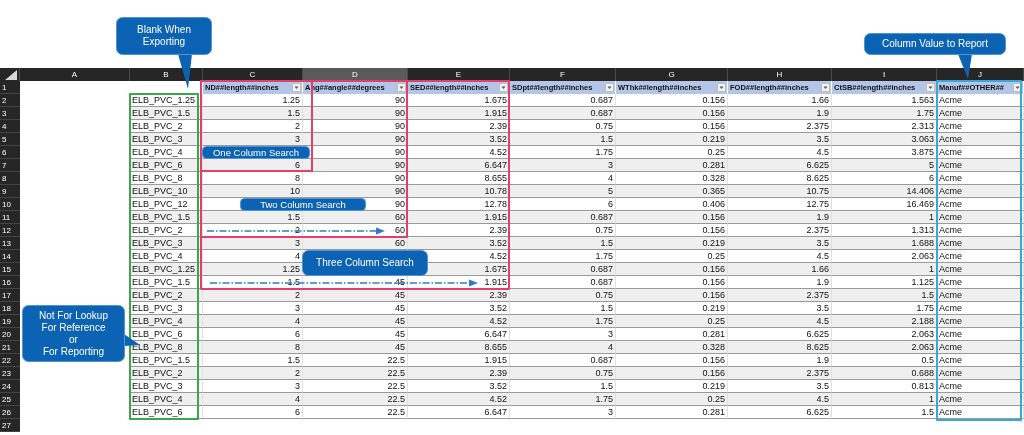 The image size is (1024, 435). Describe the element at coordinates (922, 100) in the screenshot. I see `table-cell: 1.563` at that location.